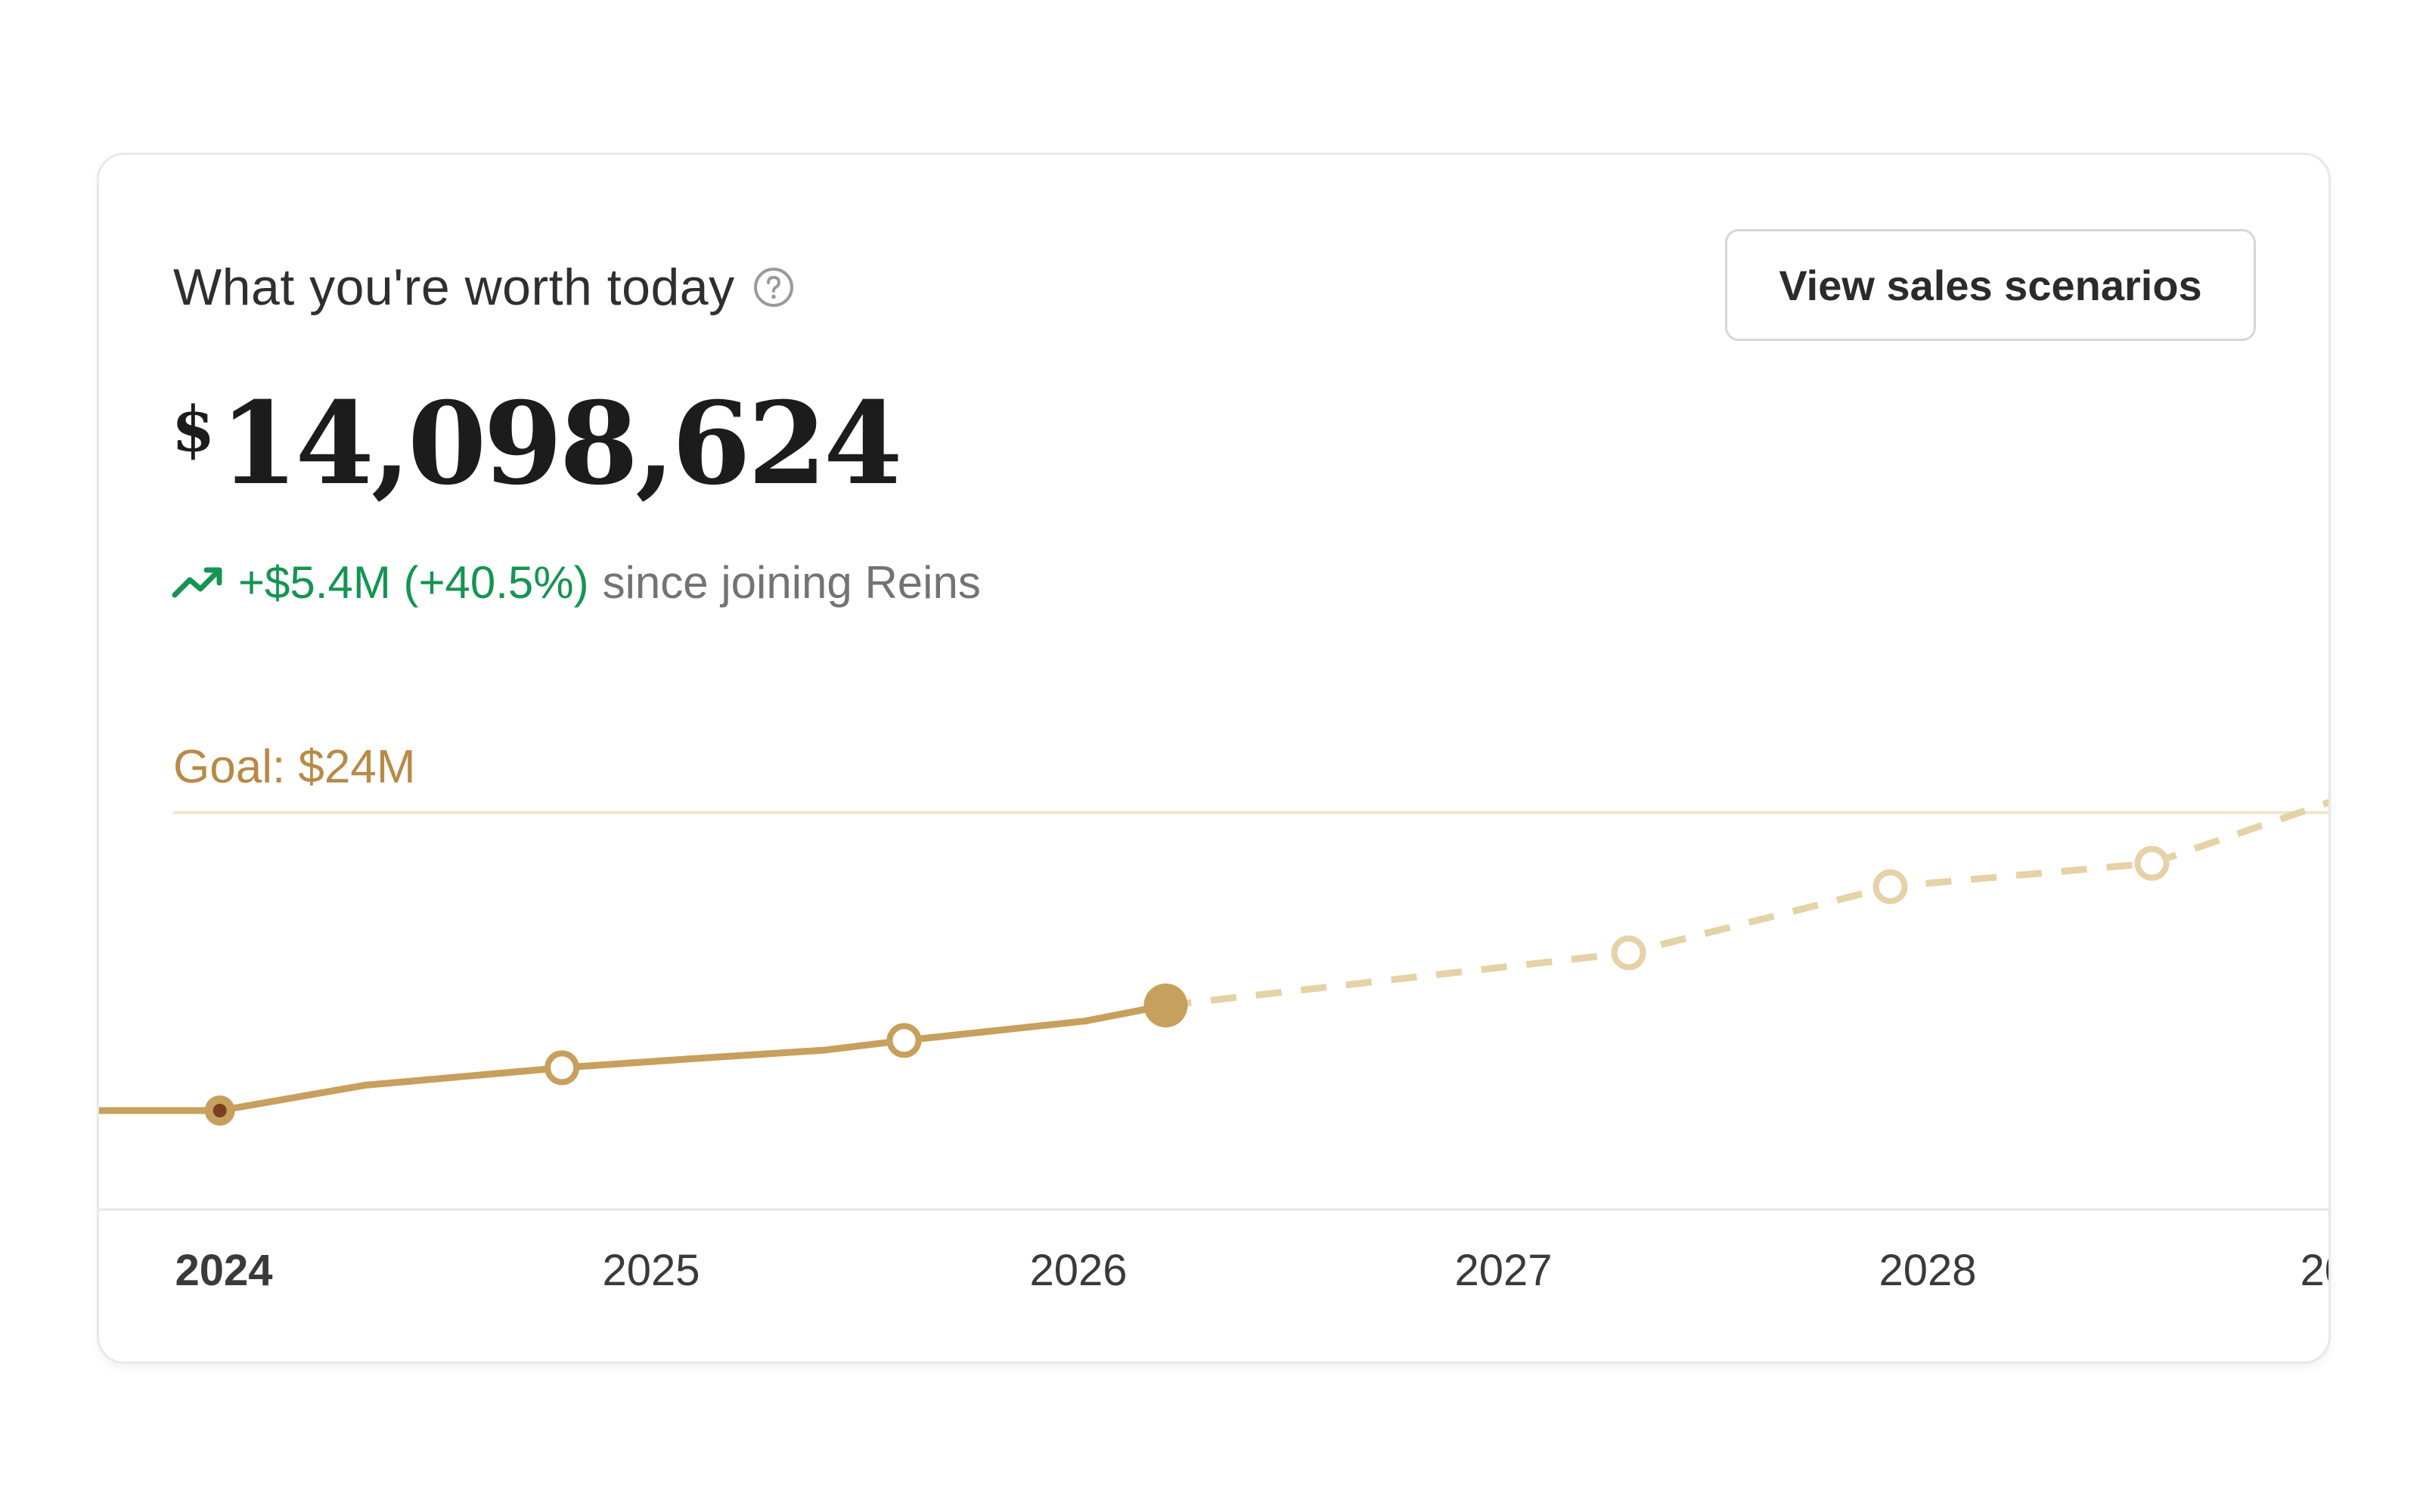  What do you see at coordinates (224, 1270) in the screenshot?
I see `x-tick-label-2024: 2024` at bounding box center [224, 1270].